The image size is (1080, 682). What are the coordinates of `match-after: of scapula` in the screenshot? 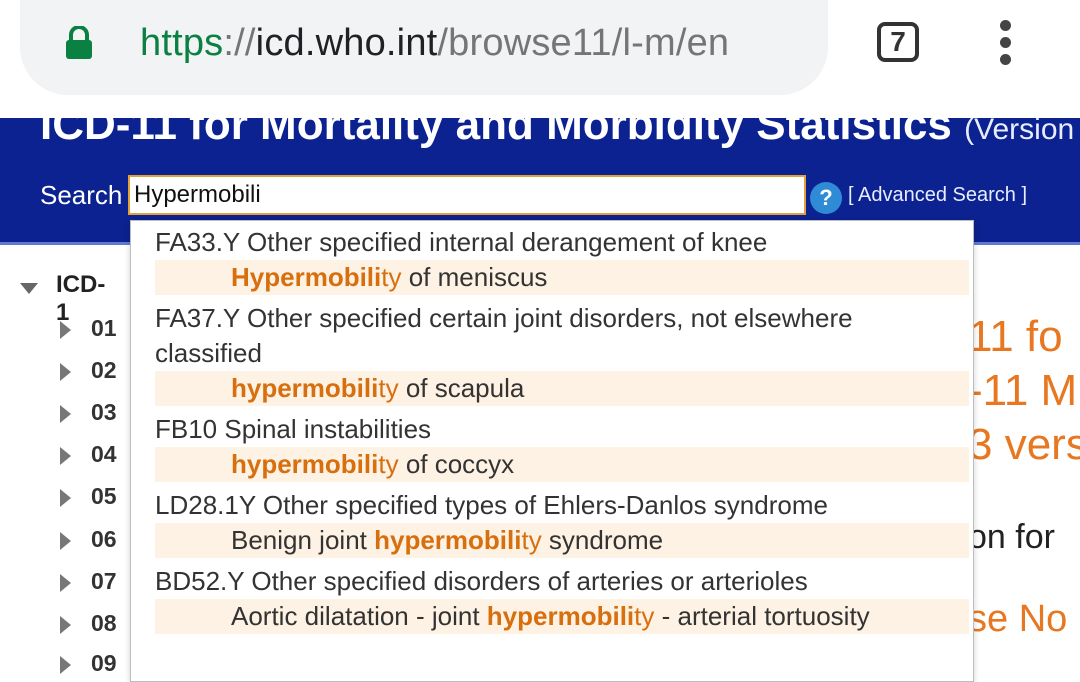 It's located at (461, 388).